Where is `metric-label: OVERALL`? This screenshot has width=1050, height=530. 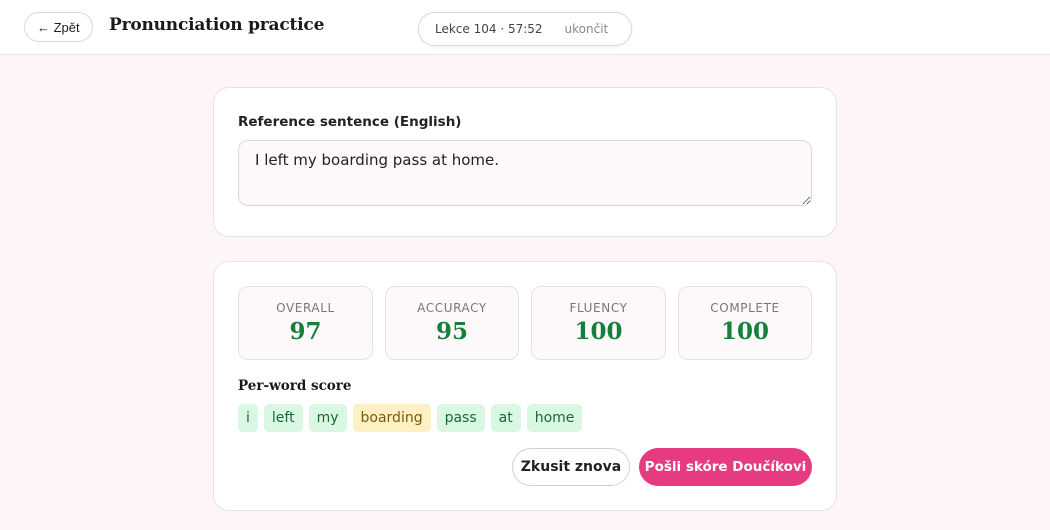
metric-label: OVERALL is located at coordinates (305, 308).